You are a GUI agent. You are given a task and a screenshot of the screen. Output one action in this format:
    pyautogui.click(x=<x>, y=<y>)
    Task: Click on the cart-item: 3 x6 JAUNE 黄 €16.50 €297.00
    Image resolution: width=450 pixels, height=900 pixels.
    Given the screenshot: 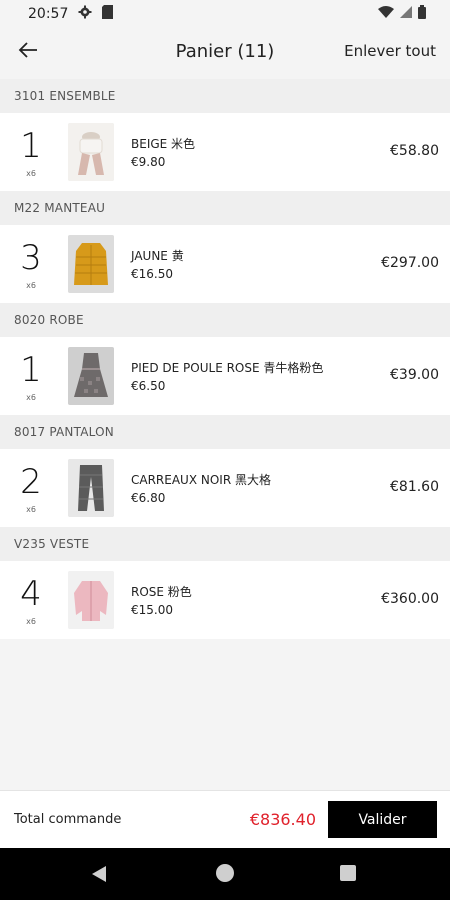 What is the action you would take?
    pyautogui.click(x=225, y=264)
    